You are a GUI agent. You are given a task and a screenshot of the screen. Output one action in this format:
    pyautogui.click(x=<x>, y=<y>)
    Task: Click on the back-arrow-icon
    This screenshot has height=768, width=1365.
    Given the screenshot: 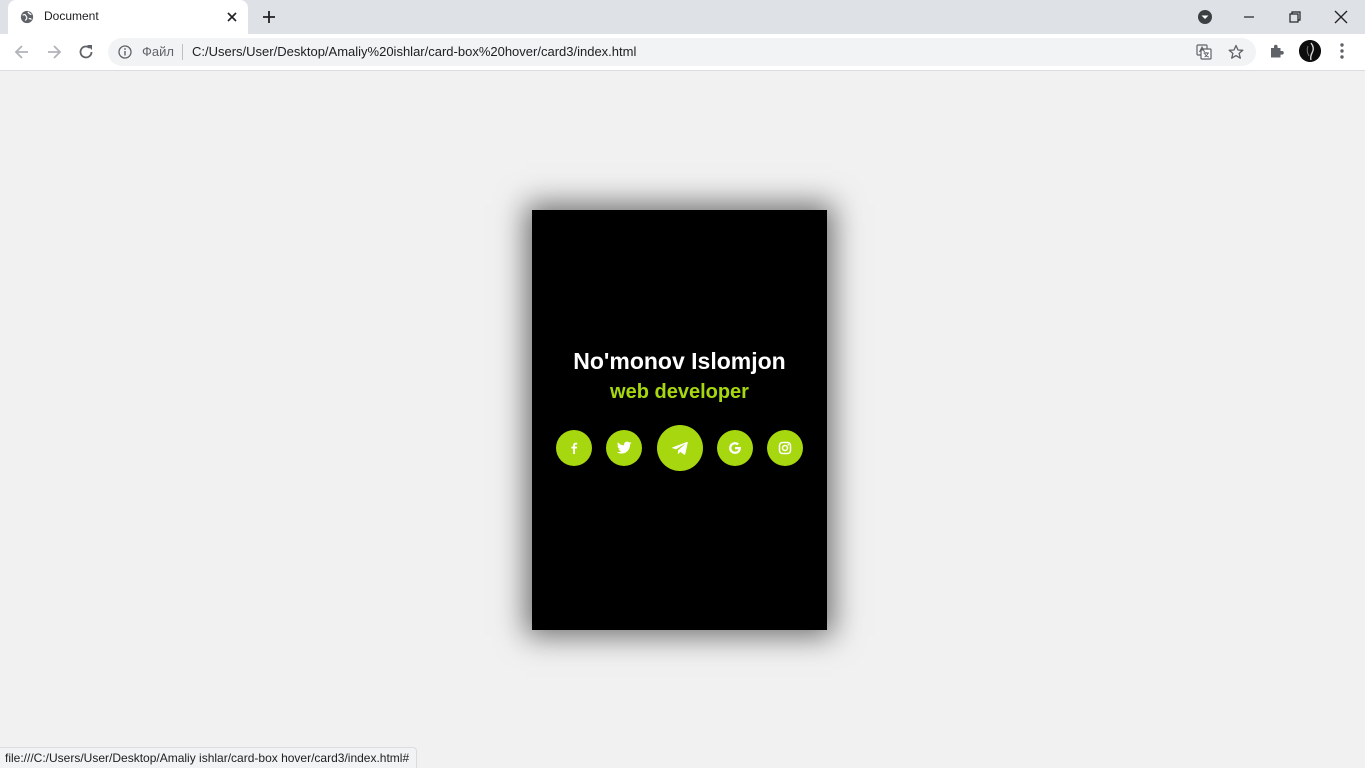 What is the action you would take?
    pyautogui.click(x=22, y=52)
    